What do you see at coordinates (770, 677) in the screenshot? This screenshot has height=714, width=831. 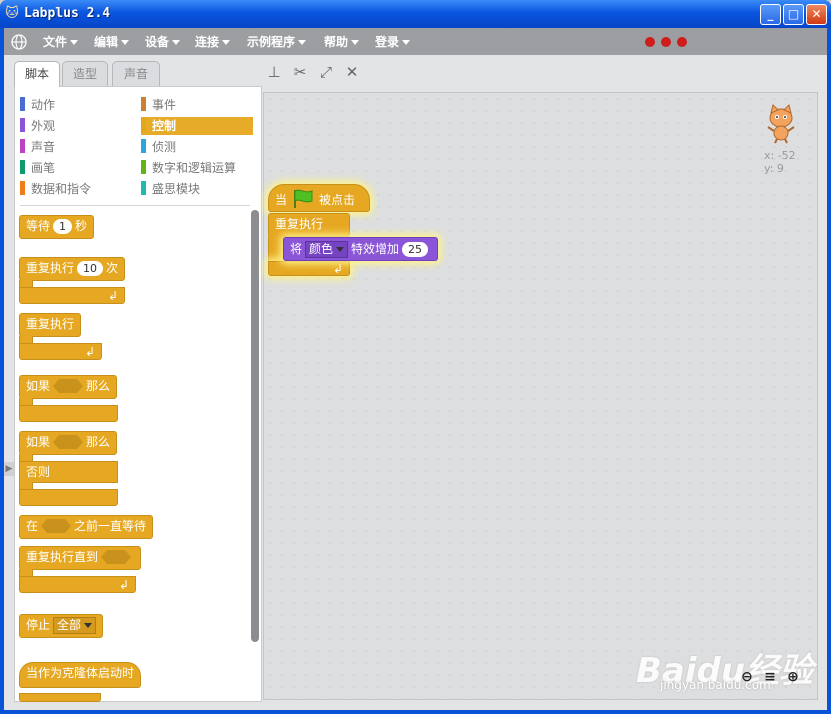 I see `zoom-reset-icon: ≡` at bounding box center [770, 677].